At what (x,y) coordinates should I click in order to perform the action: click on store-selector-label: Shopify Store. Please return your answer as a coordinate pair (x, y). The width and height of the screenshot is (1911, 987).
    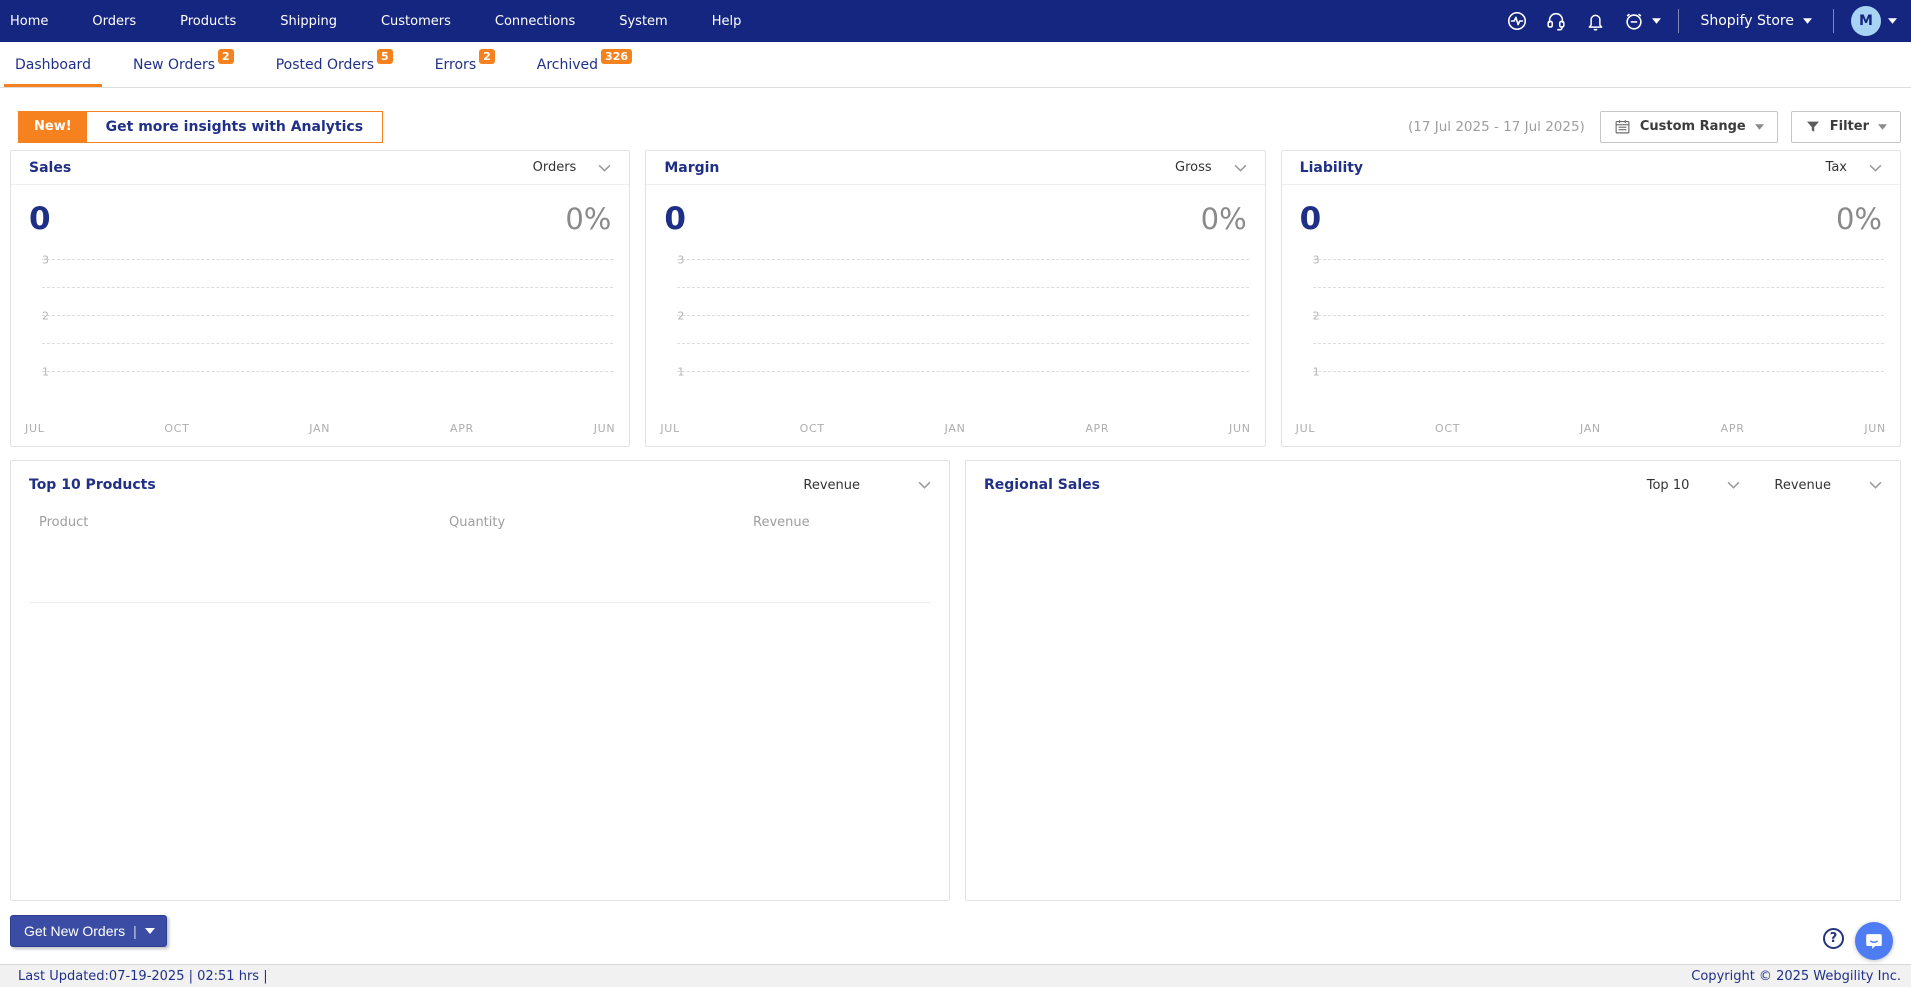
    Looking at the image, I should click on (1747, 21).